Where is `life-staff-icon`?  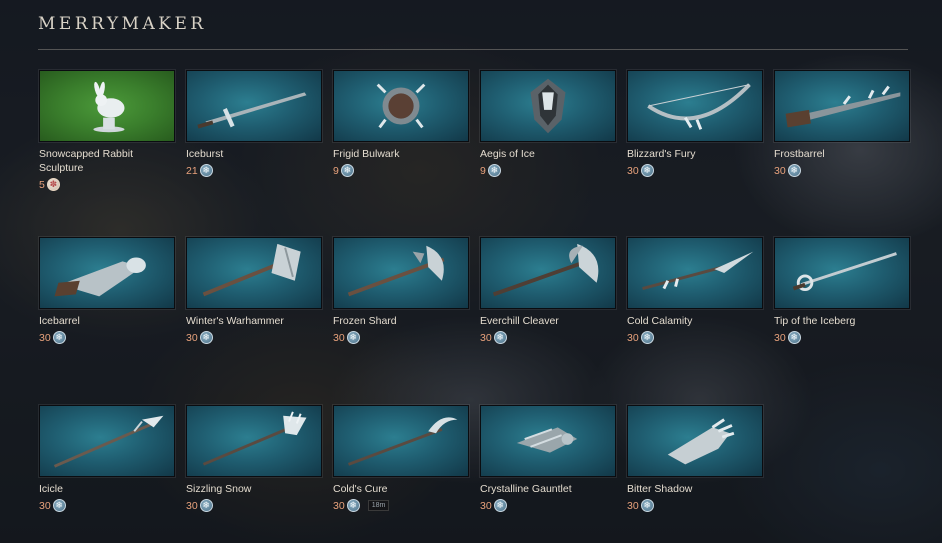 life-staff-icon is located at coordinates (402, 441).